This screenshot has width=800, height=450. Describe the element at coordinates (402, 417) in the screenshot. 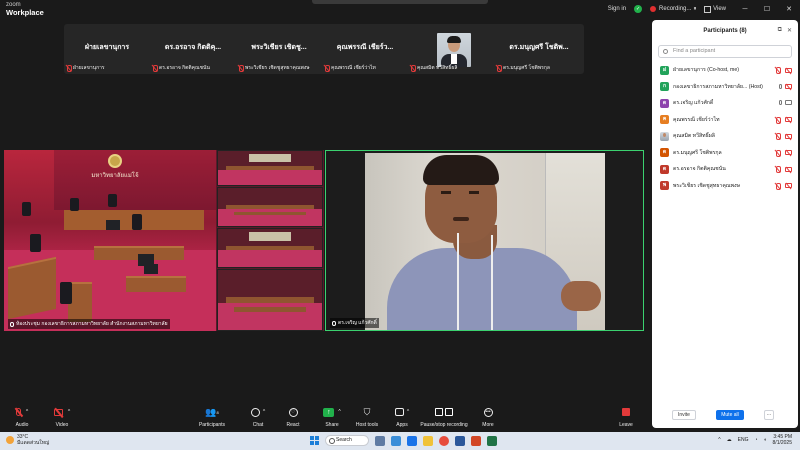

I see `apps-button: ^ Apps` at that location.